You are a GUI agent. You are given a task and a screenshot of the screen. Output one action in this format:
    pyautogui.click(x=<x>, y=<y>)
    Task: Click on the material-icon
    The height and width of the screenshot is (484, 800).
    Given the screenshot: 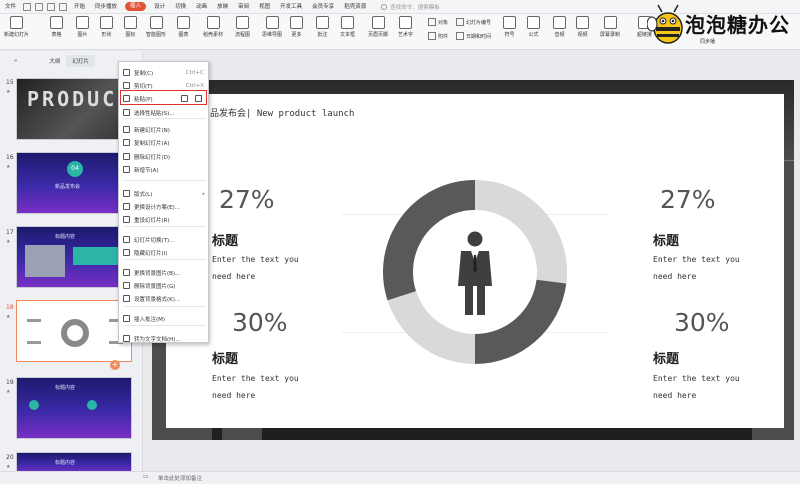 What is the action you would take?
    pyautogui.click(x=213, y=22)
    